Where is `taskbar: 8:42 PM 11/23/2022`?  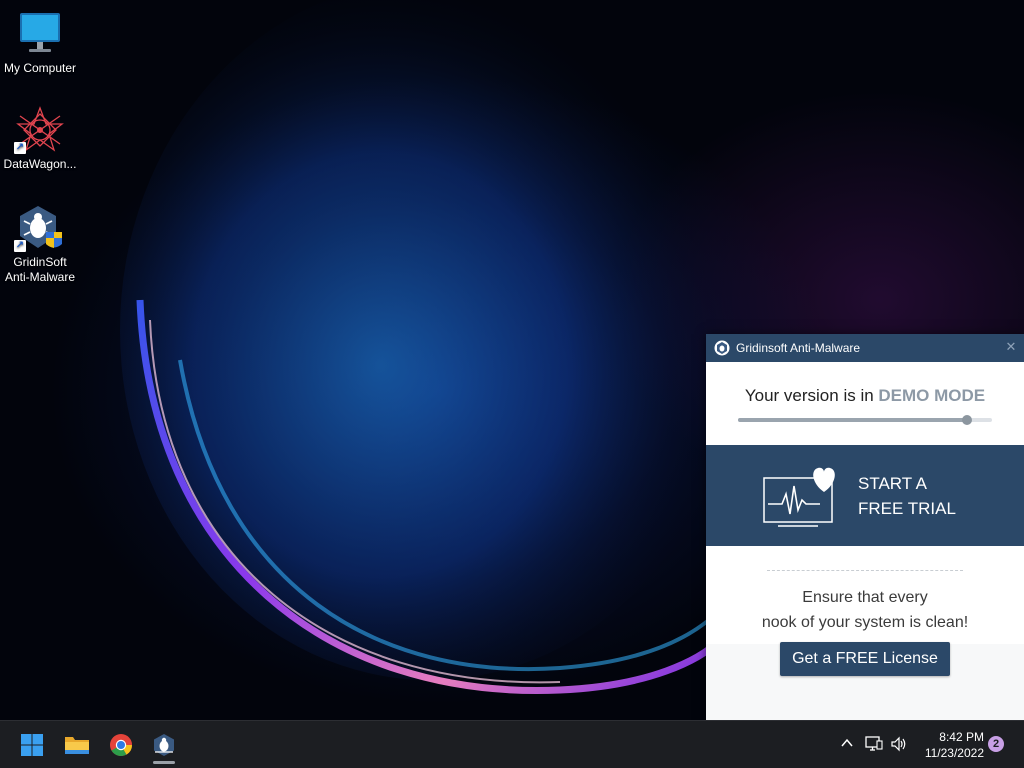
taskbar: 8:42 PM 11/23/2022 is located at coordinates (512, 744).